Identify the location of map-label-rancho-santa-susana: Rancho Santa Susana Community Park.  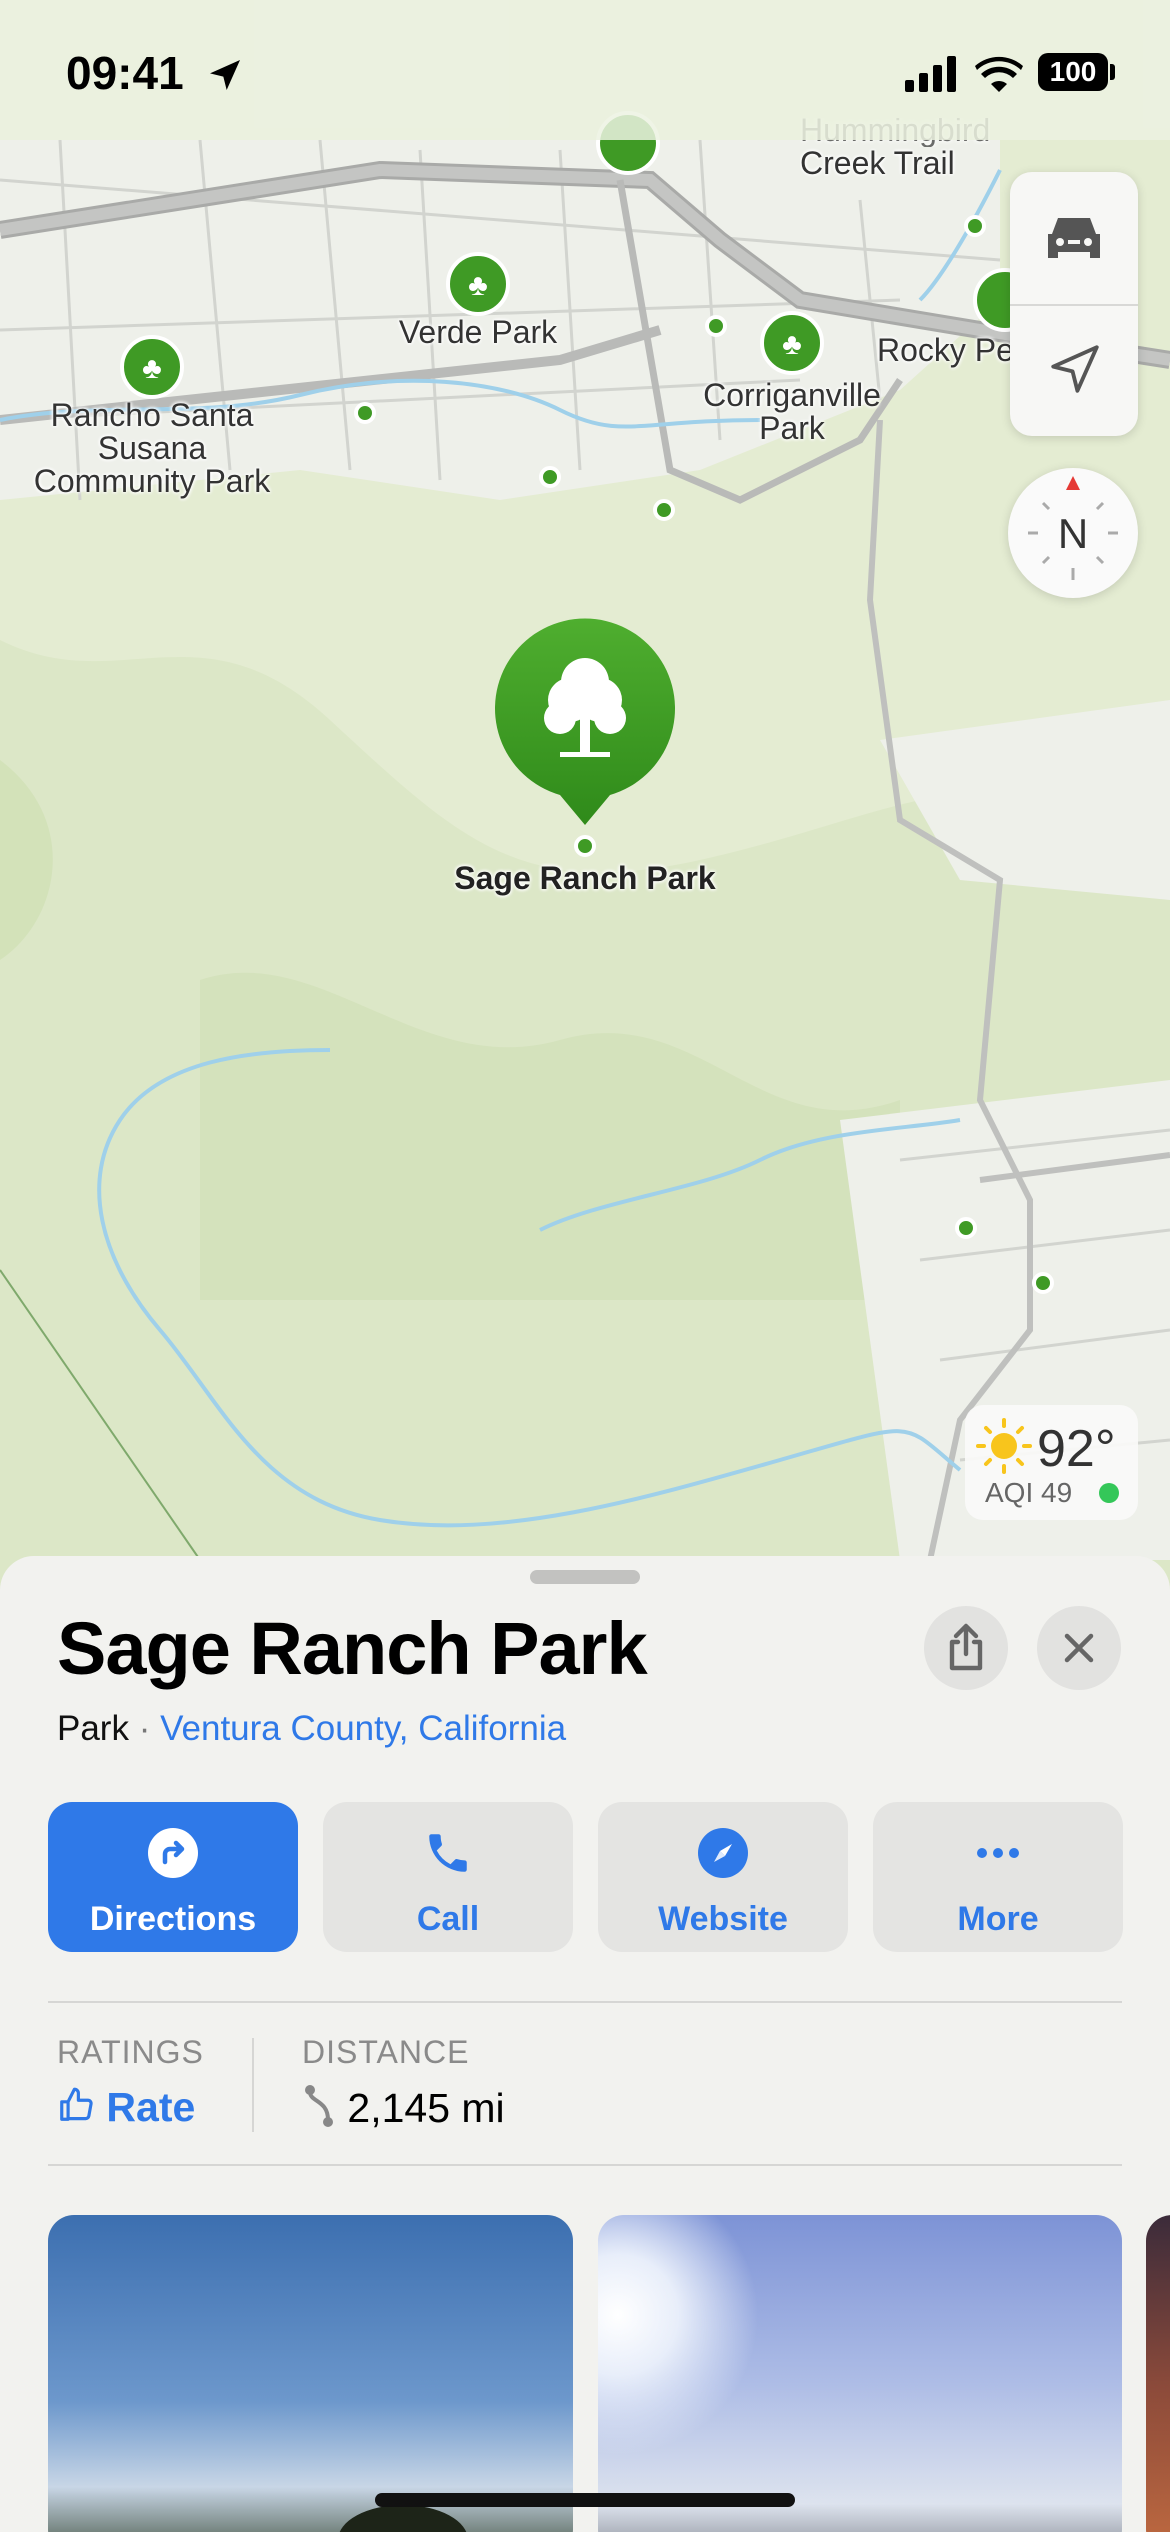
(152, 448).